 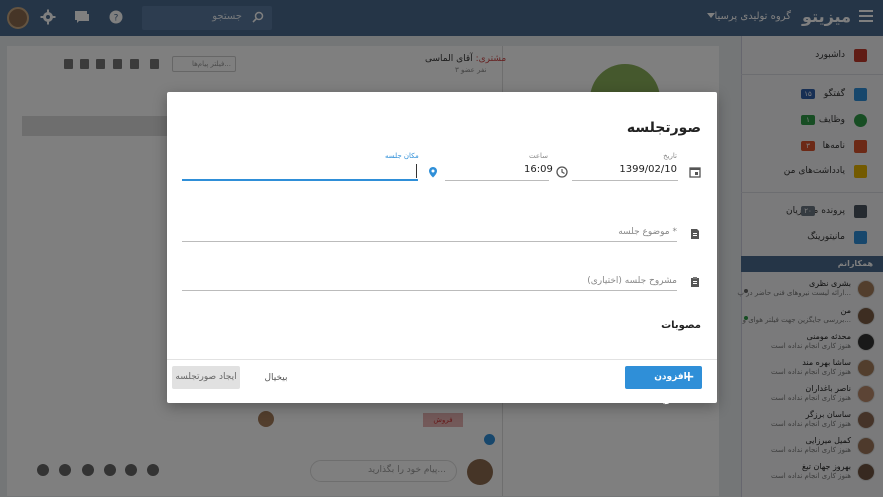 What do you see at coordinates (695, 172) in the screenshot?
I see `calendar-icon` at bounding box center [695, 172].